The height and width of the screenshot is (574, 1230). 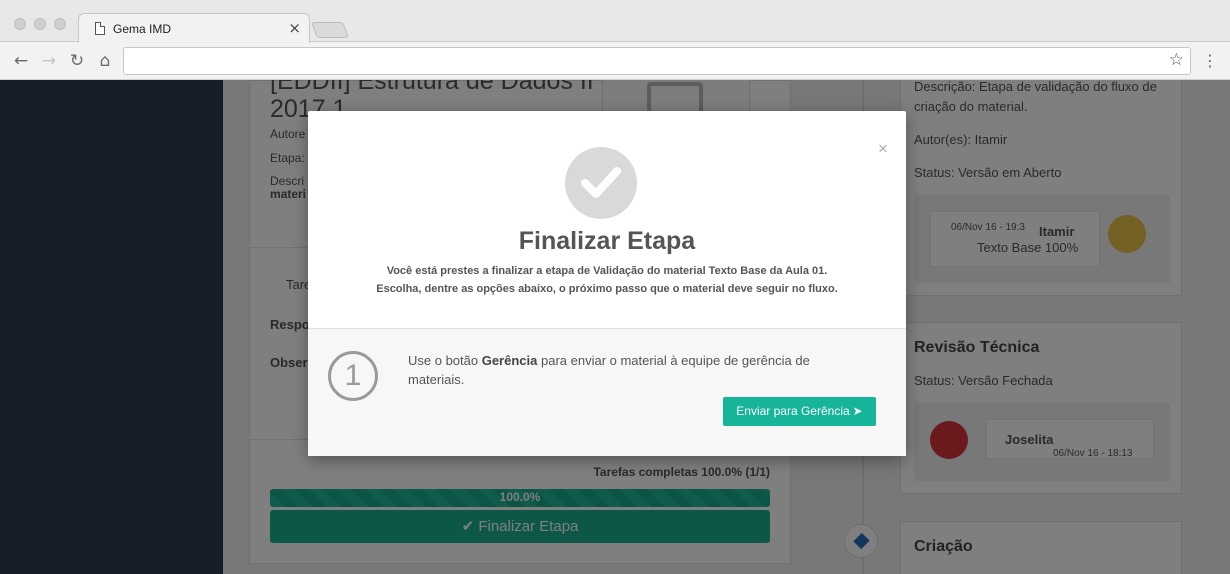 What do you see at coordinates (615, 21) in the screenshot?
I see `tab-bar: Gema IMD ×` at bounding box center [615, 21].